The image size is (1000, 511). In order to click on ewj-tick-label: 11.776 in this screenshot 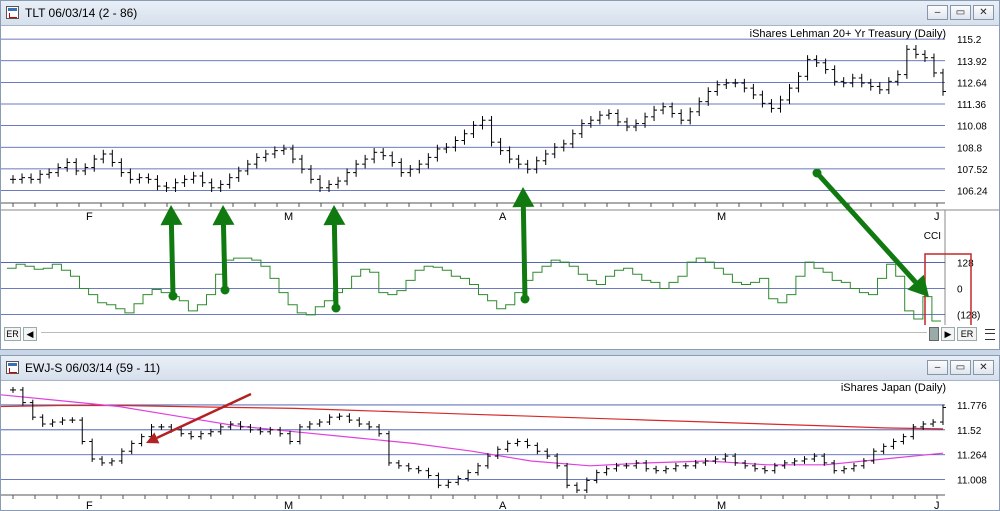, I will do `click(972, 406)`.